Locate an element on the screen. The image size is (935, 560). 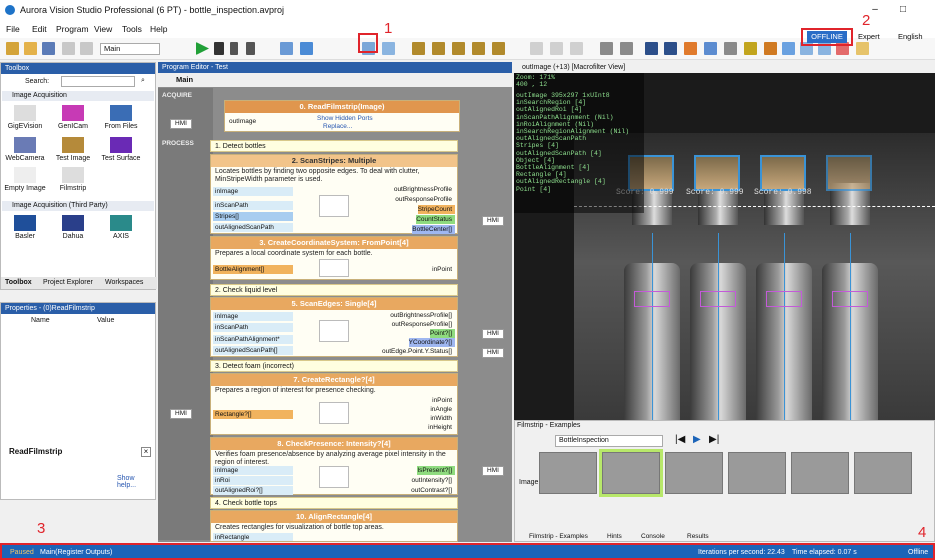
menu-file: File is located at coordinates (13, 29).